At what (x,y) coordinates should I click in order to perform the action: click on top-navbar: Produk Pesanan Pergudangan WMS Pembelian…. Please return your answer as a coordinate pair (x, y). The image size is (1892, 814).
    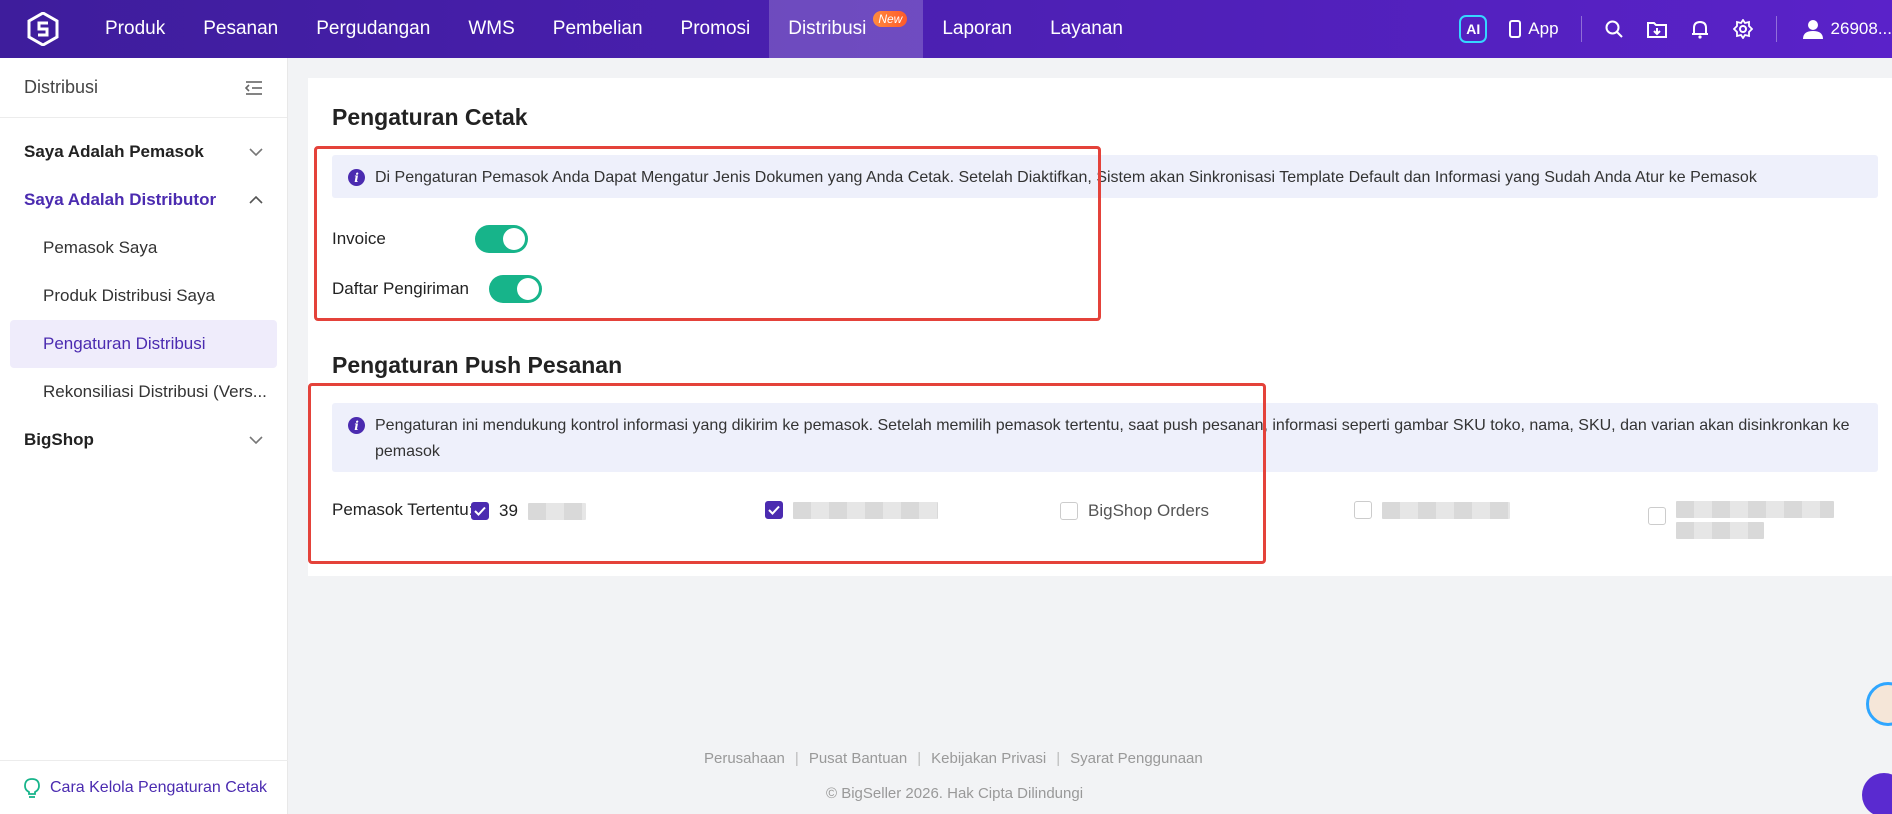
    Looking at the image, I should click on (946, 29).